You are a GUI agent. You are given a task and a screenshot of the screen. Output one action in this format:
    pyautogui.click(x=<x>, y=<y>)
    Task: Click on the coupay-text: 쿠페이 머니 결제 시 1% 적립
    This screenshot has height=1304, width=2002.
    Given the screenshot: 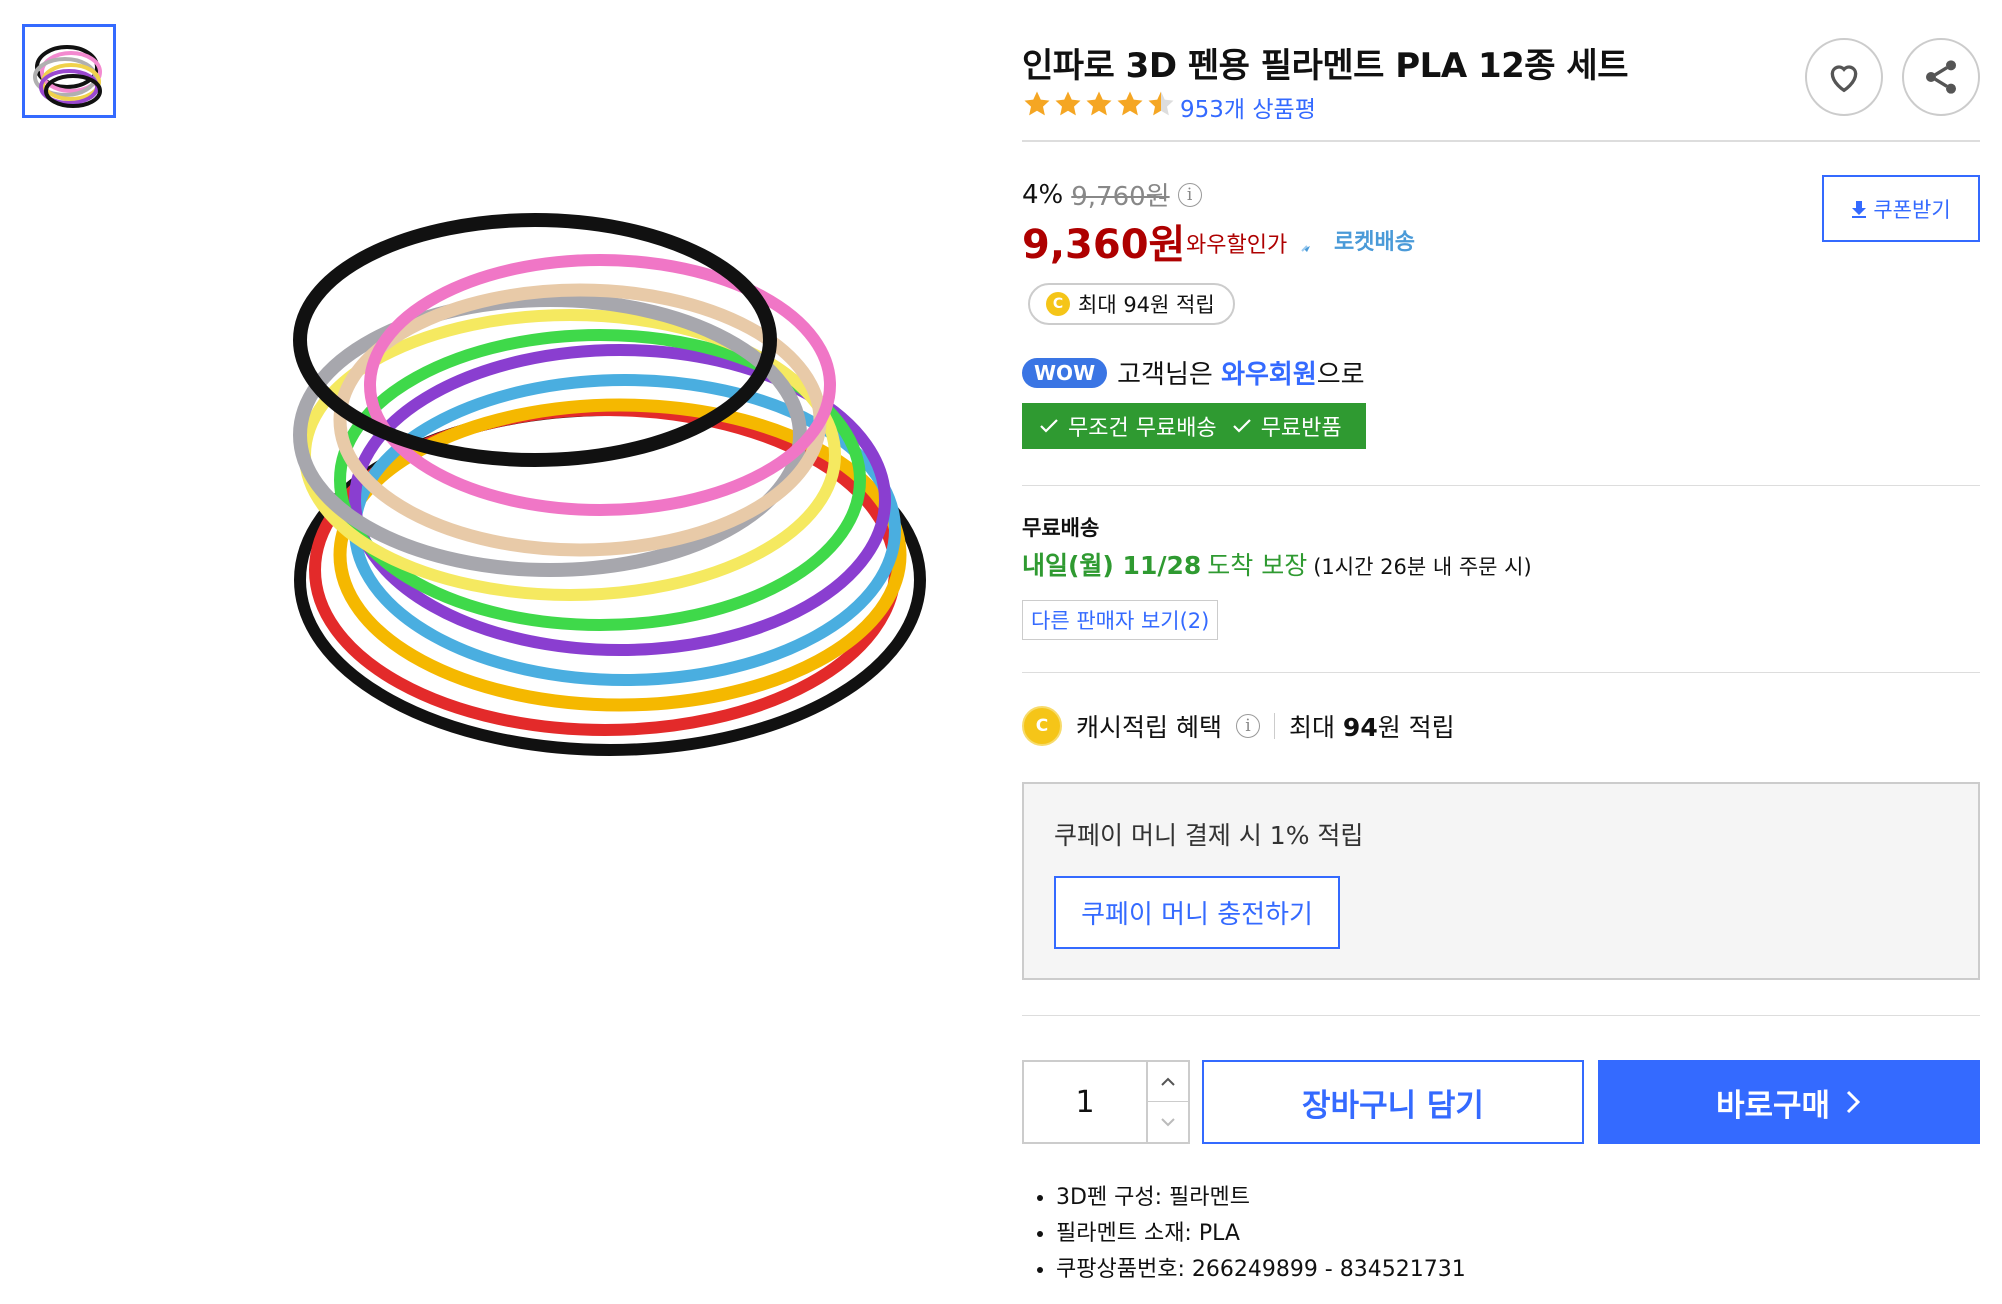 What is the action you would take?
    pyautogui.click(x=1209, y=835)
    